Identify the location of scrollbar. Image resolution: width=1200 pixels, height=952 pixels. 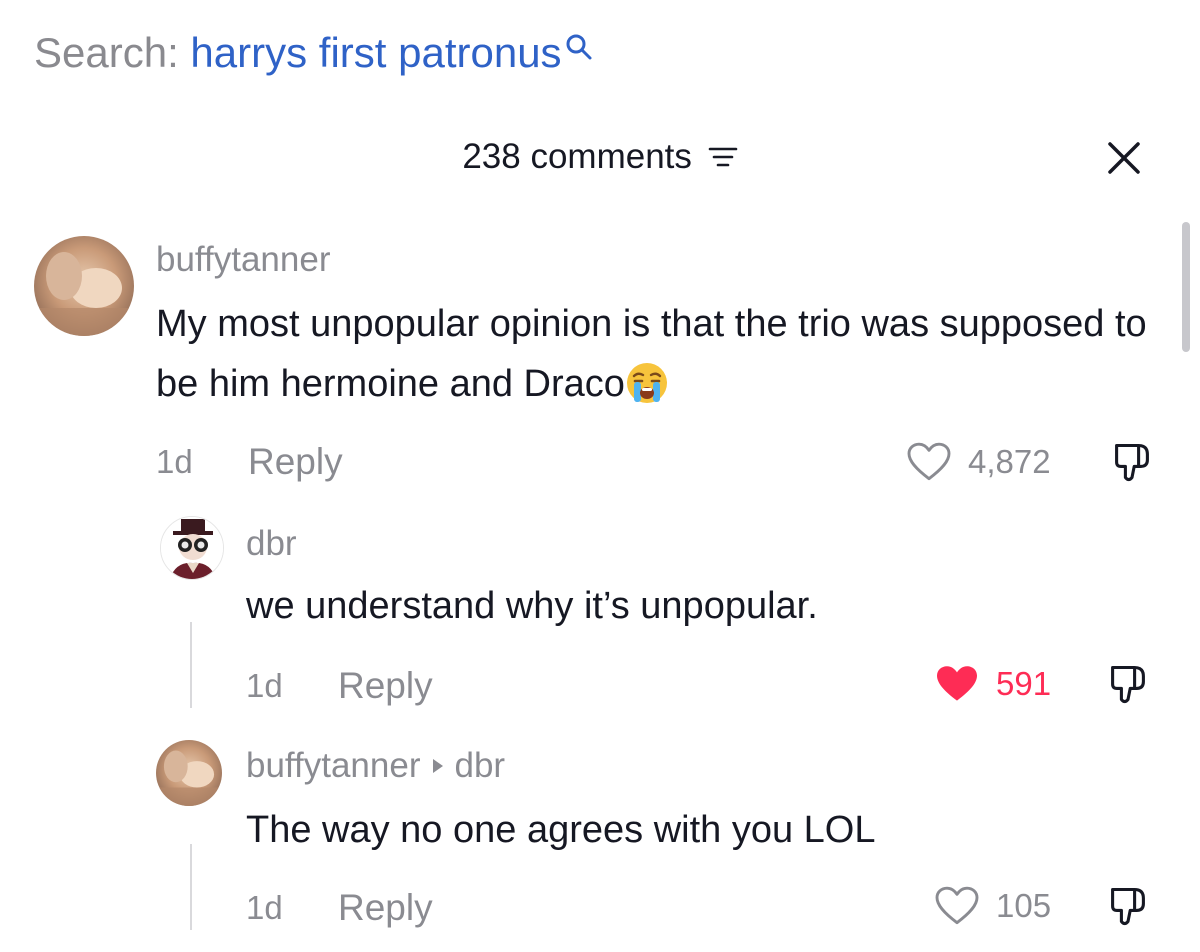
(1186, 287).